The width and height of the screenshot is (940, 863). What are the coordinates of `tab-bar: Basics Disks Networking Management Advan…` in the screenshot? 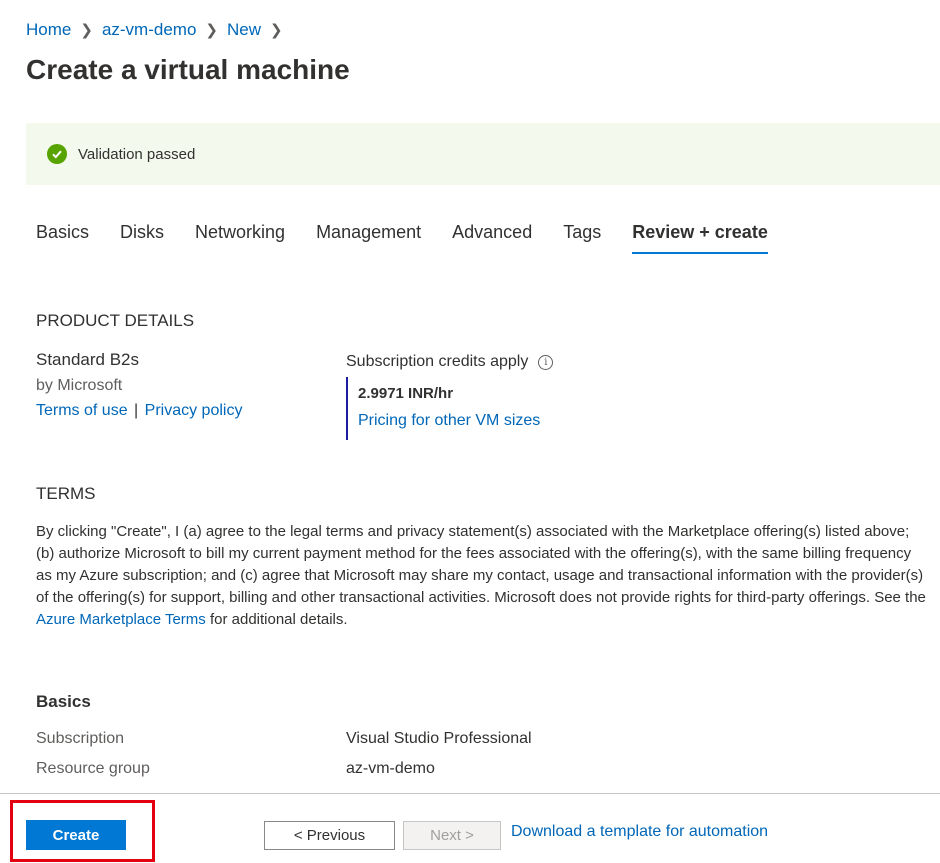 It's located at (417, 238).